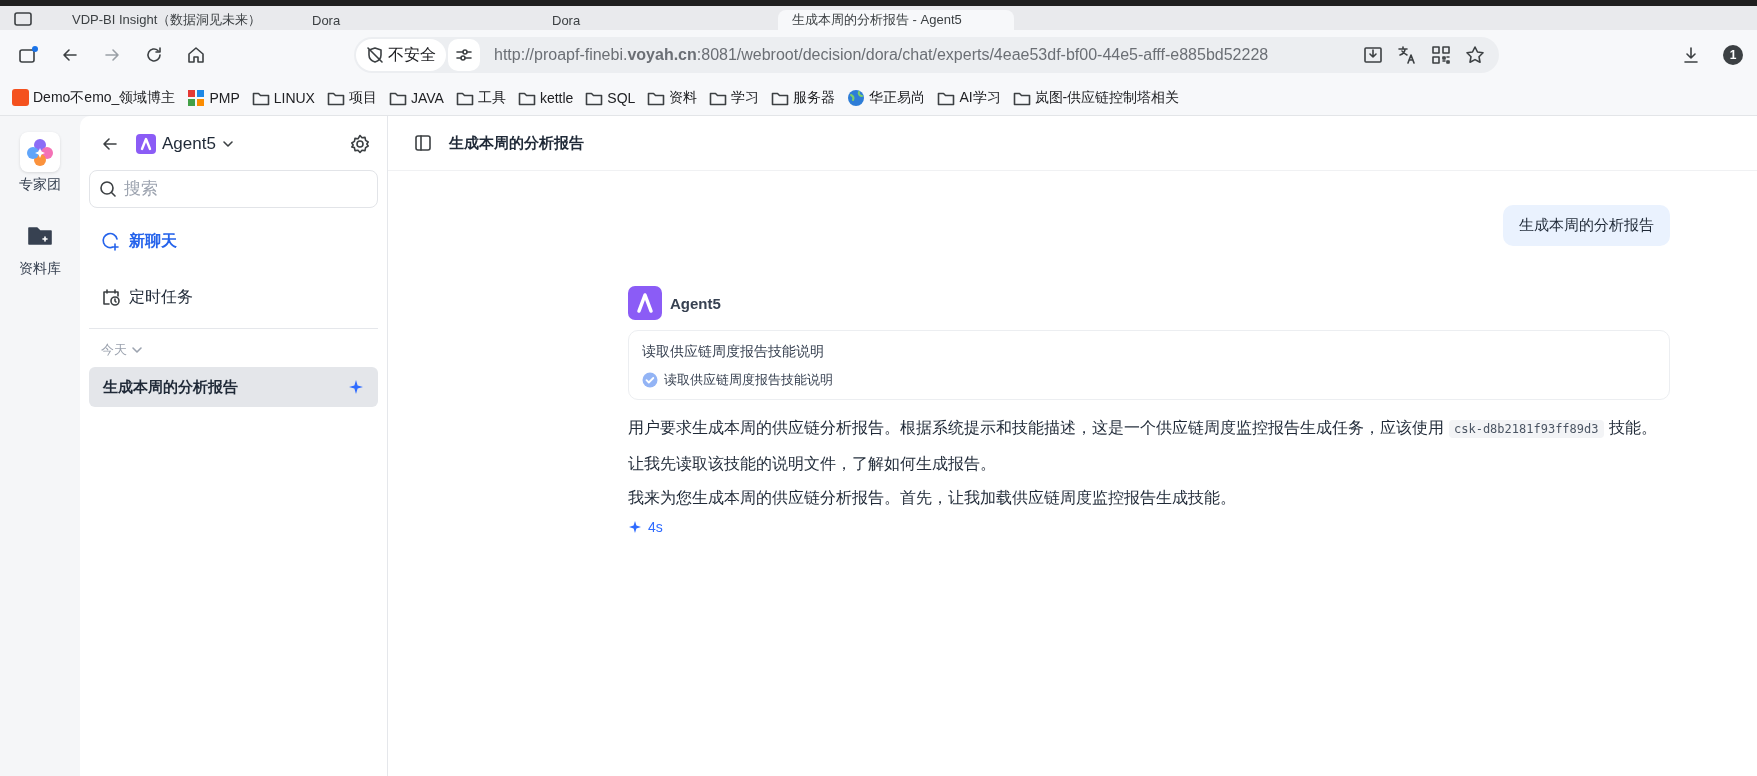 The height and width of the screenshot is (776, 1757). I want to click on tab-overview-icon, so click(23, 19).